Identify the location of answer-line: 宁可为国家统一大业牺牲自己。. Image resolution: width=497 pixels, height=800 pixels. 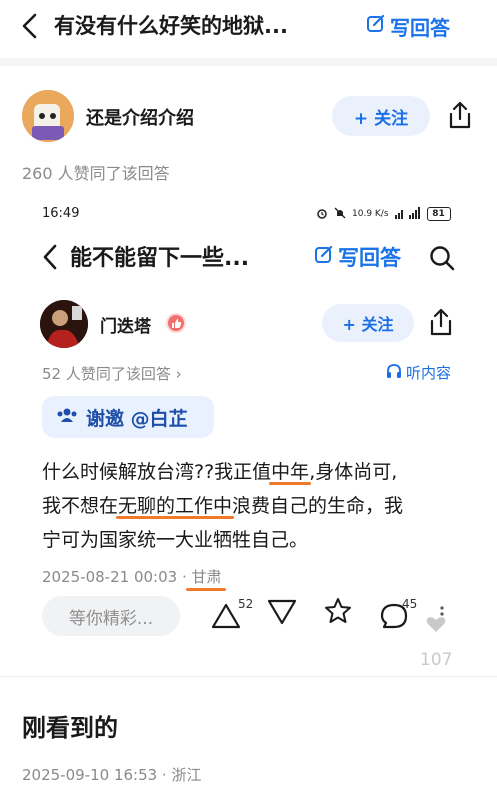
(252, 540).